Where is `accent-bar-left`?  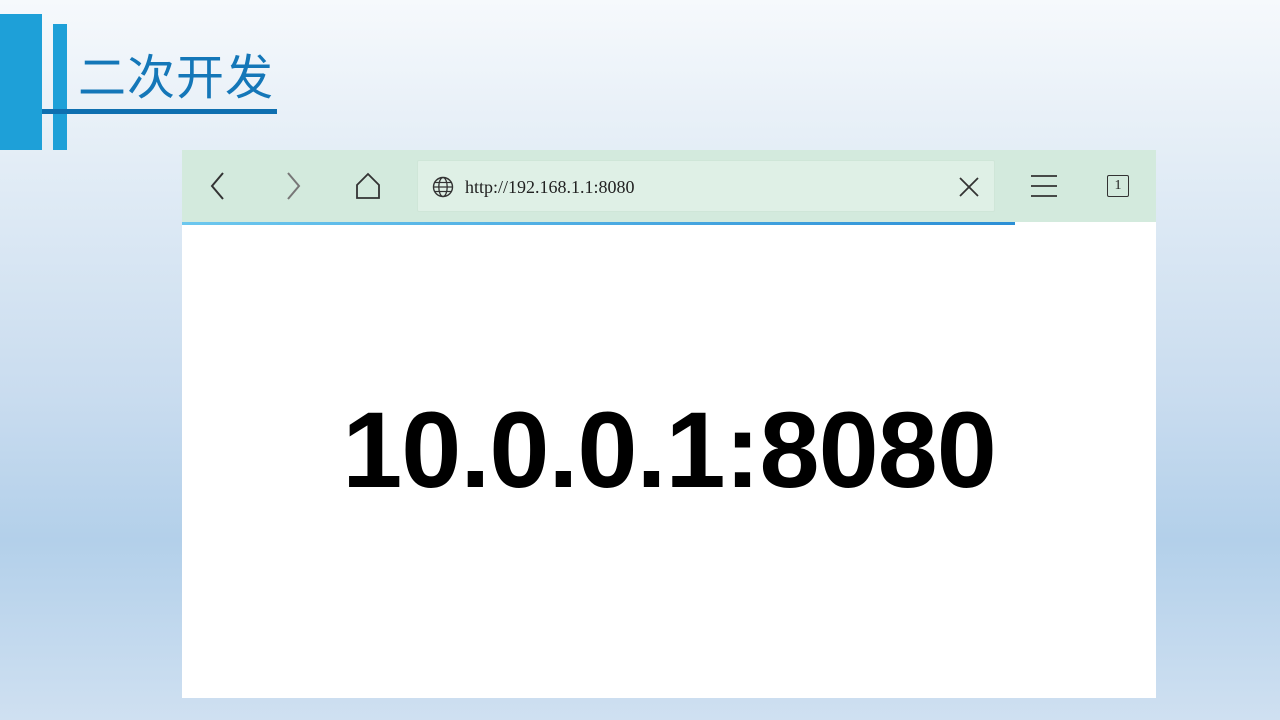 accent-bar-left is located at coordinates (21, 82).